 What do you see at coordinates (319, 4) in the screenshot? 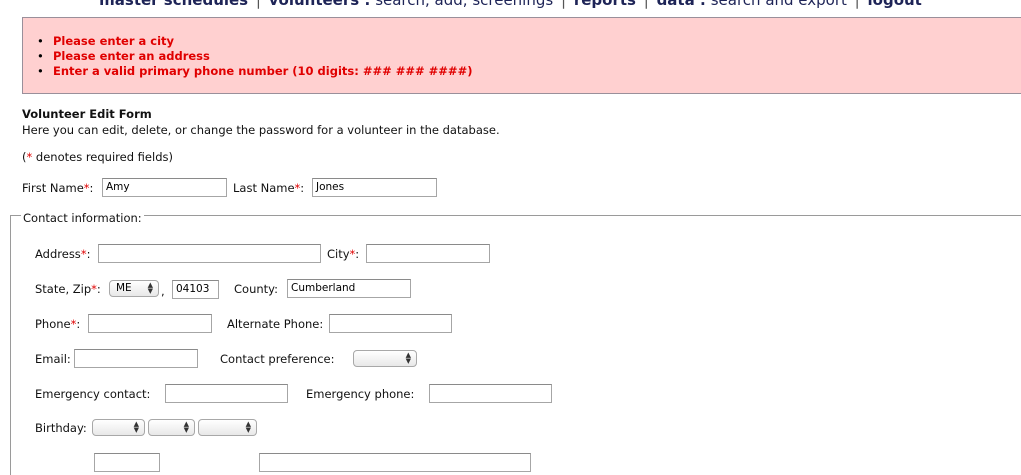
I see `nav-volunteers-label: volunteers :` at bounding box center [319, 4].